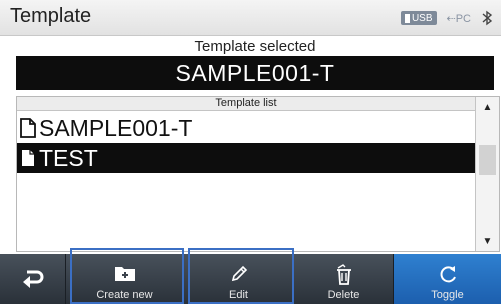  I want to click on scroll-down-arrow-icon: ▼, so click(487, 241).